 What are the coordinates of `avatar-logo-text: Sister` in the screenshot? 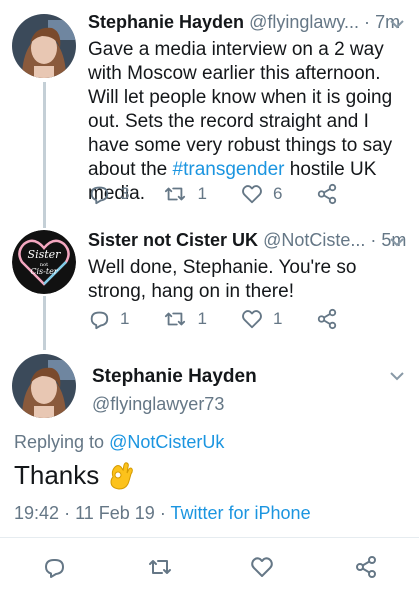 It's located at (45, 254).